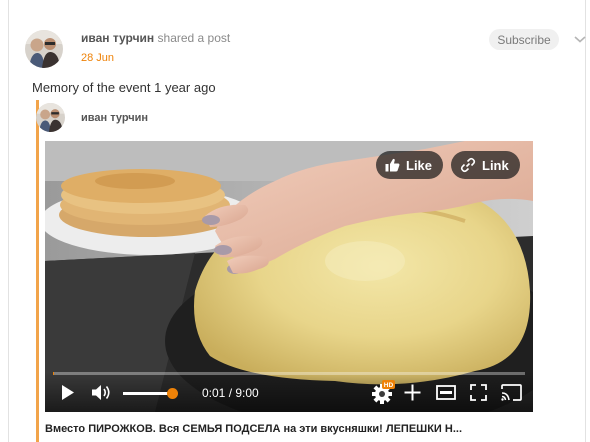 The height and width of the screenshot is (442, 590). What do you see at coordinates (37, 271) in the screenshot?
I see `reshare-quote-bar` at bounding box center [37, 271].